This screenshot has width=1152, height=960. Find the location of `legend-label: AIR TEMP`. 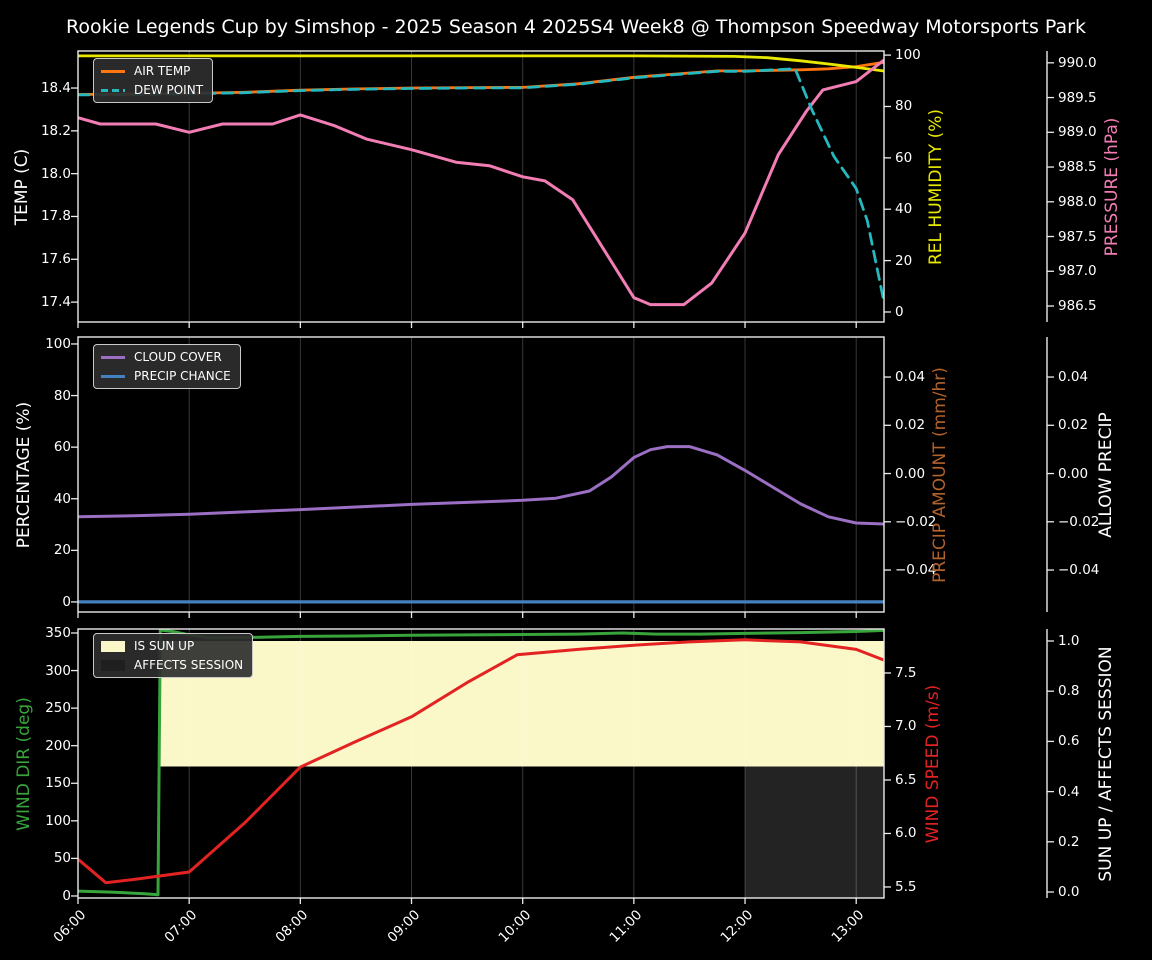

legend-label: AIR TEMP is located at coordinates (162, 71).